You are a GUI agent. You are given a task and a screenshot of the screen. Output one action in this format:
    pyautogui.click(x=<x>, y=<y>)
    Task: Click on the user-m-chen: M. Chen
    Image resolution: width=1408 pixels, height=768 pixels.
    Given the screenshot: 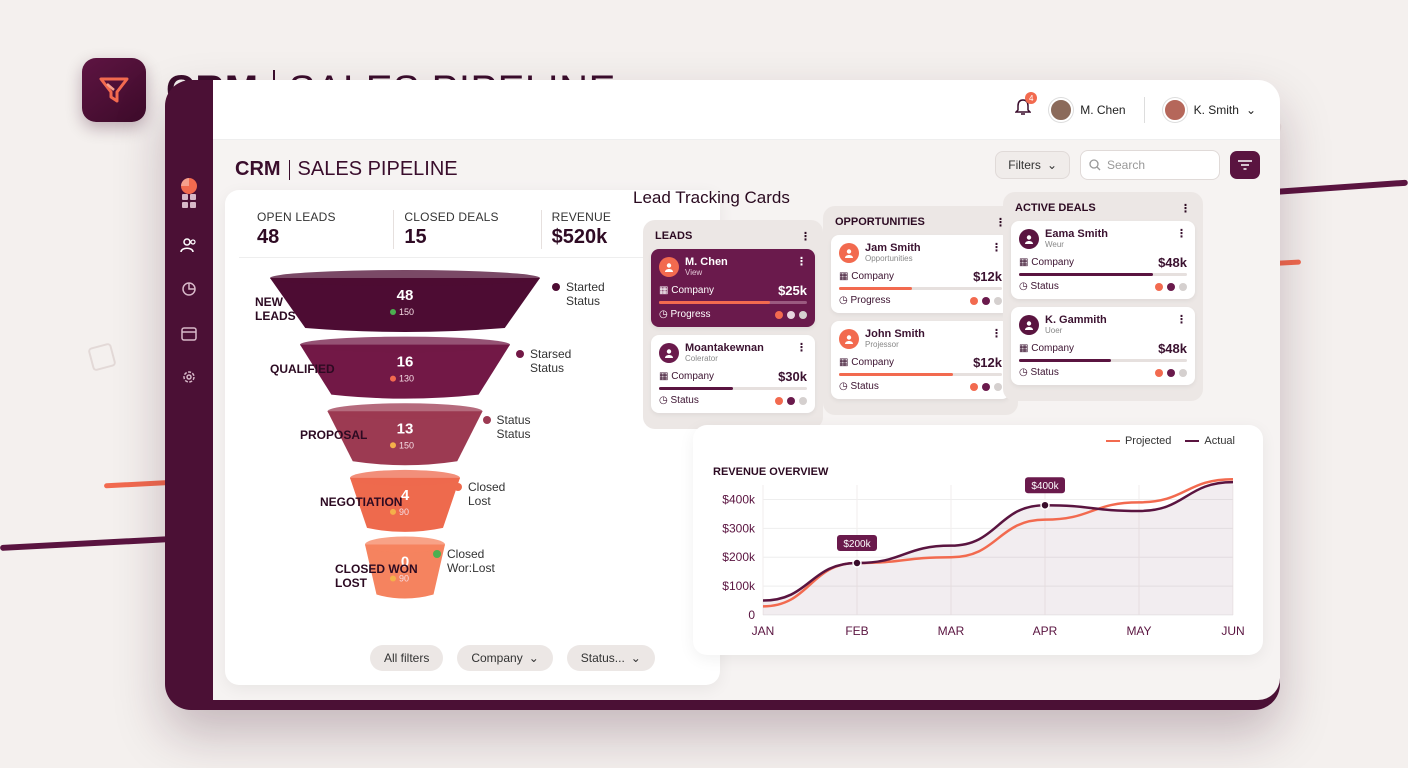 What is the action you would take?
    pyautogui.click(x=1087, y=109)
    